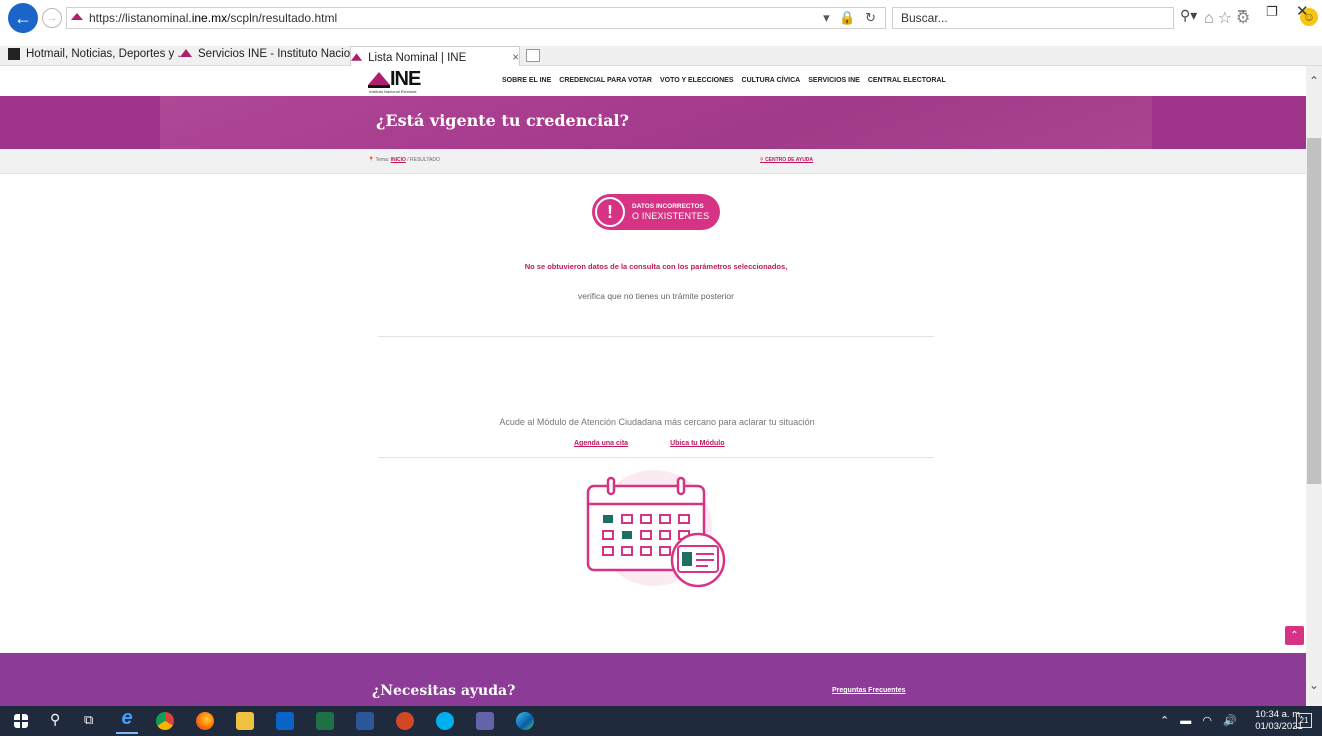  I want to click on arrow-right-icon: →, so click(52, 18).